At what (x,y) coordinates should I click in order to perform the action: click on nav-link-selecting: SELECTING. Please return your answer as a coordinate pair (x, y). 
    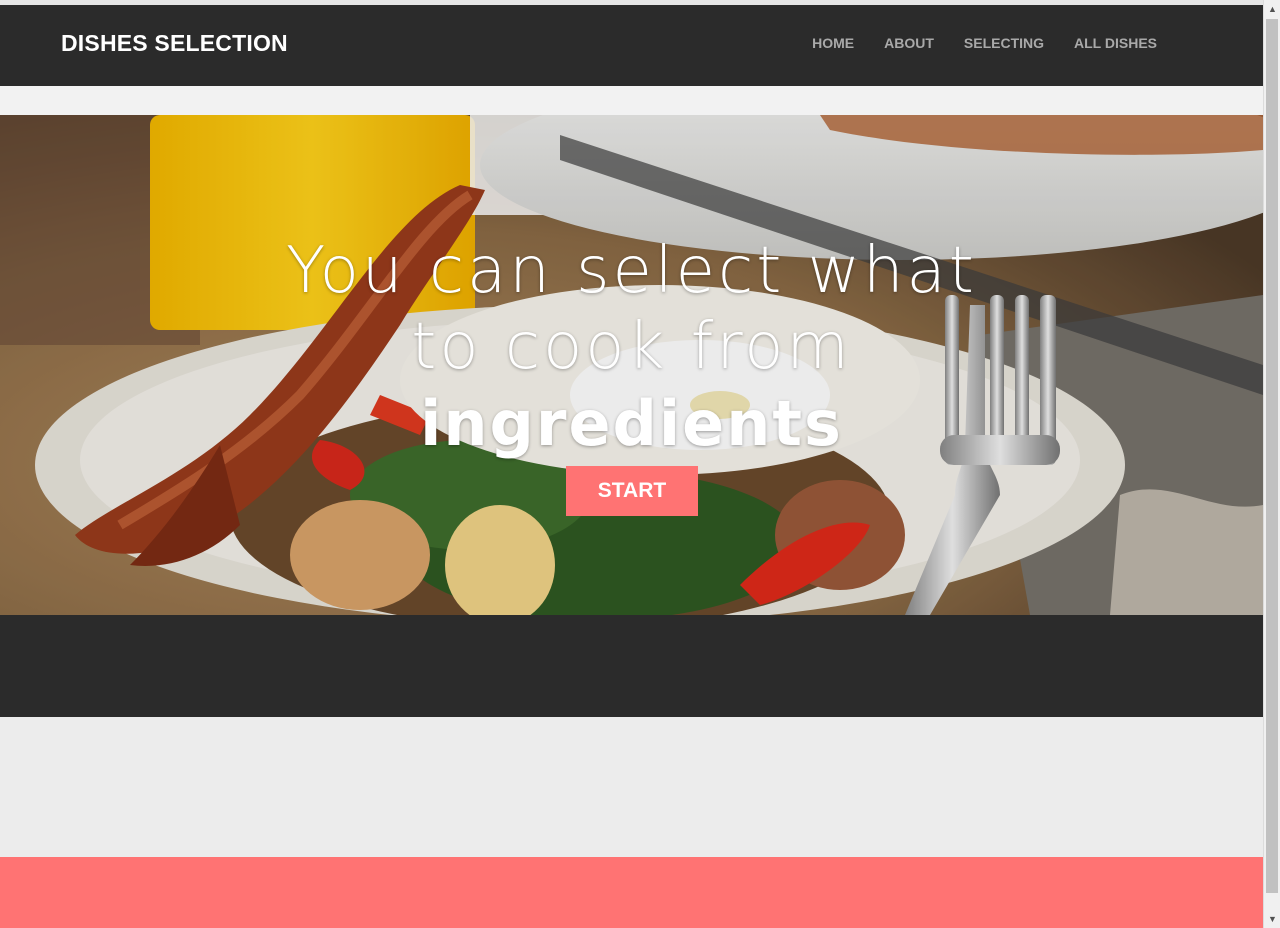
    Looking at the image, I should click on (1004, 43).